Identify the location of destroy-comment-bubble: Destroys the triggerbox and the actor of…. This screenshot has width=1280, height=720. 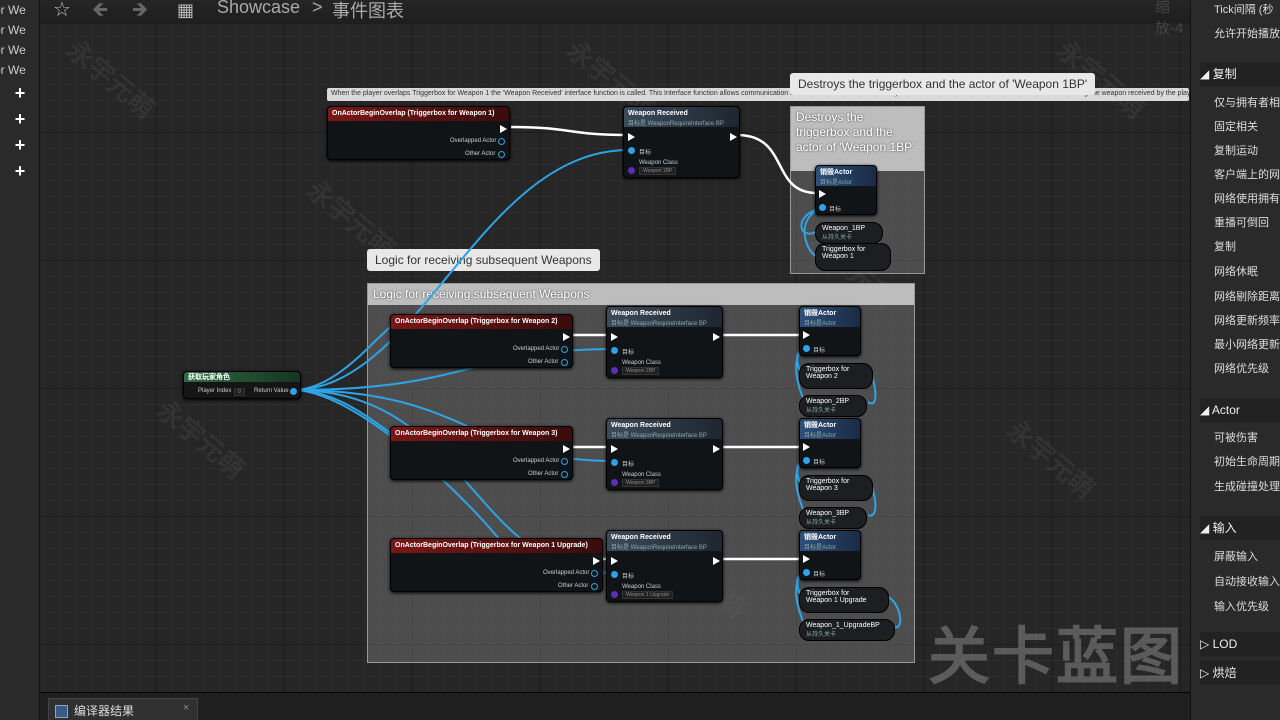
(943, 84).